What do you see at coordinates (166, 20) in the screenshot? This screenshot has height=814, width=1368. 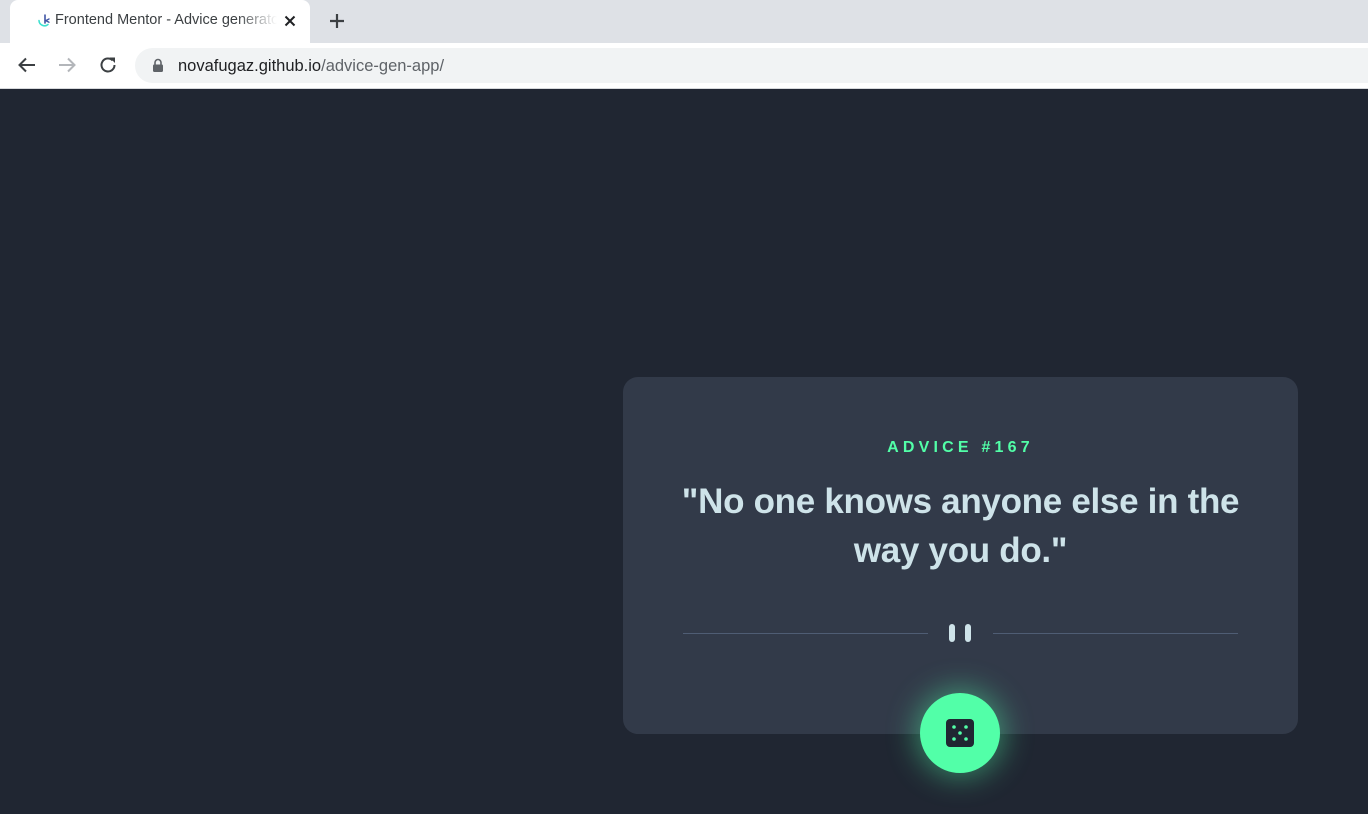 I see `tab-title: Frontend Mentor - Advice generator app` at bounding box center [166, 20].